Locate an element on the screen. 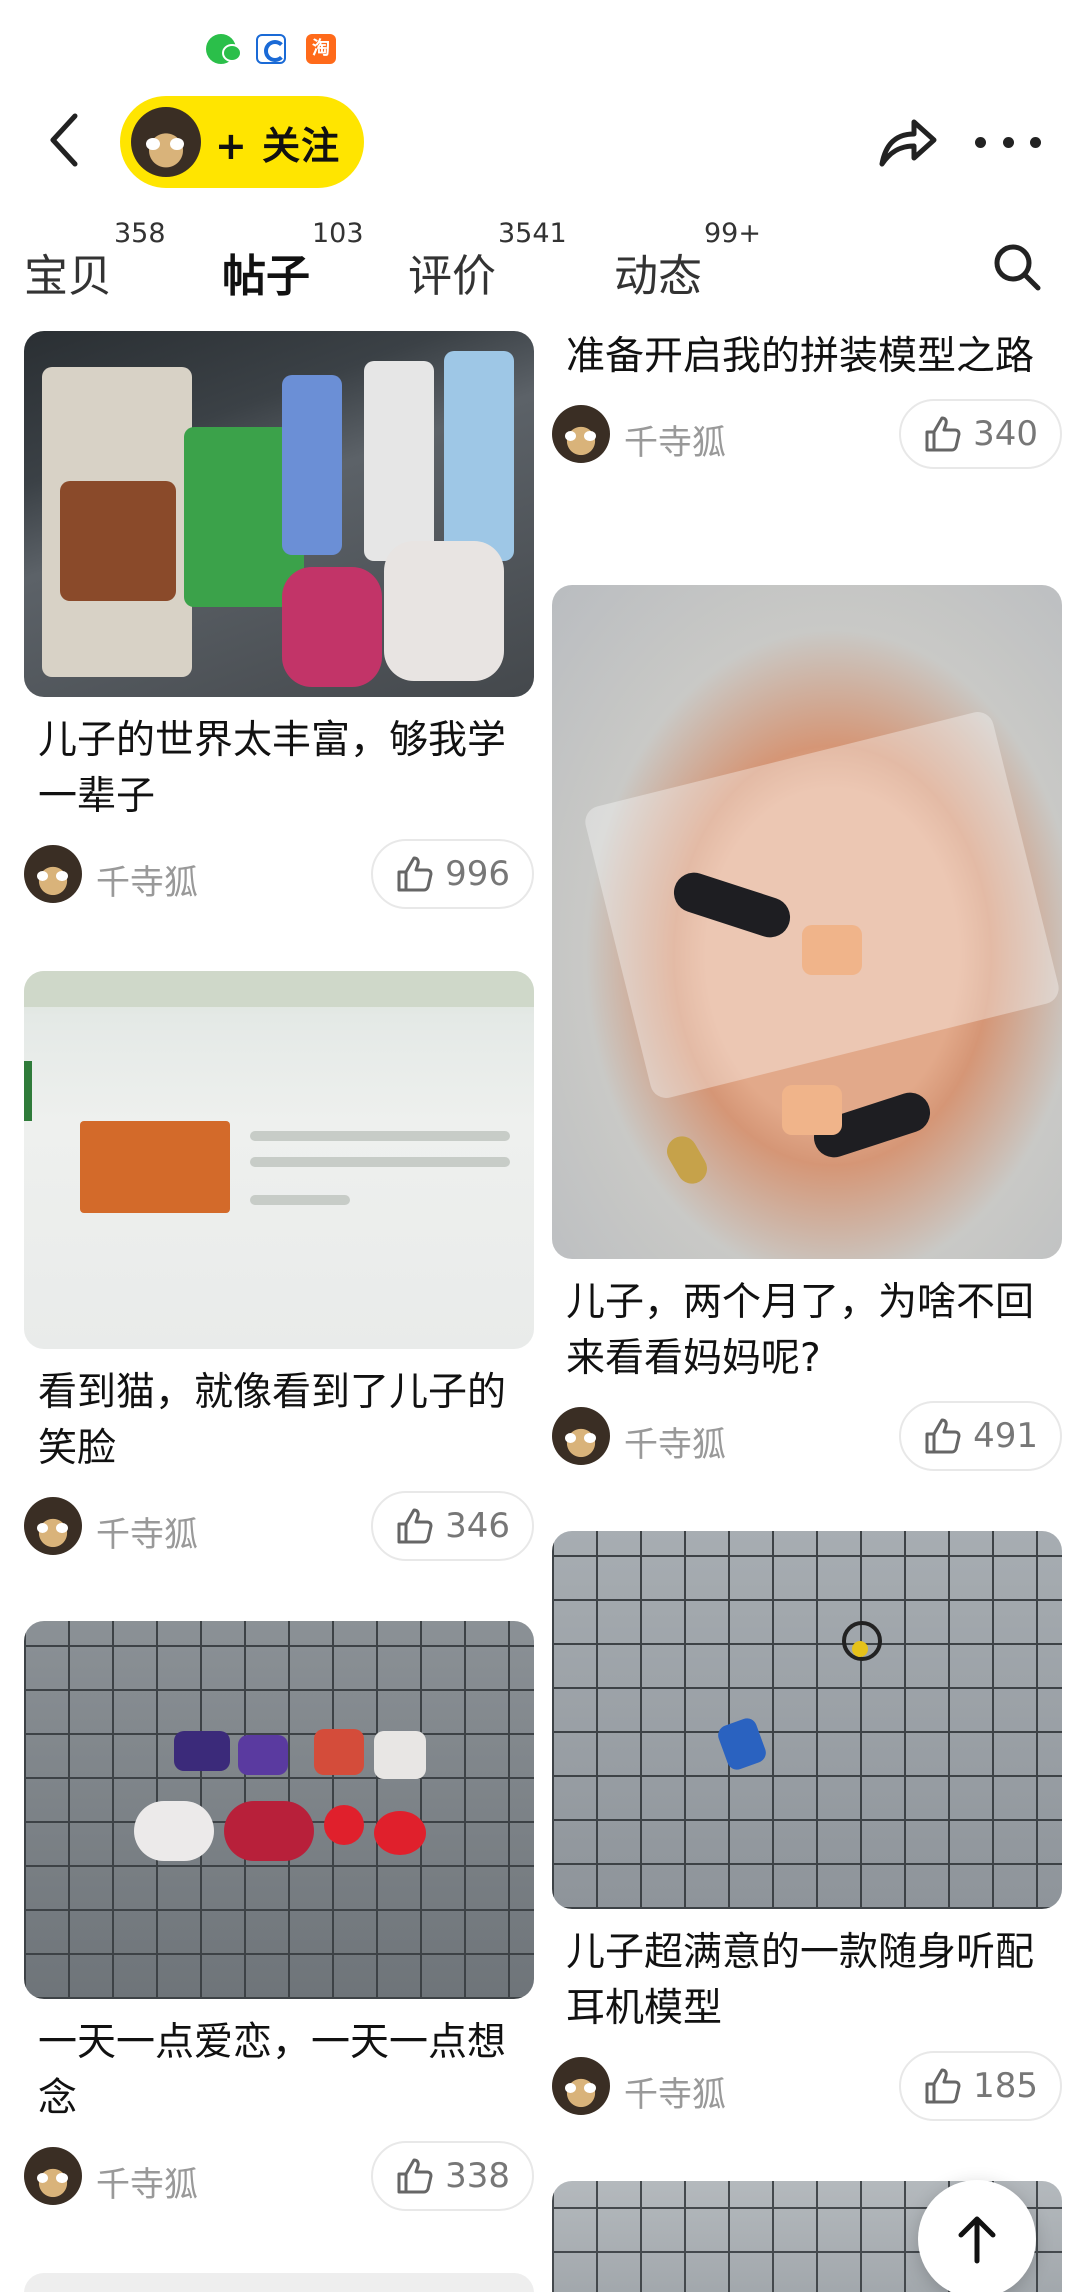 The height and width of the screenshot is (2292, 1080). follow-label: + 关注 is located at coordinates (278, 145).